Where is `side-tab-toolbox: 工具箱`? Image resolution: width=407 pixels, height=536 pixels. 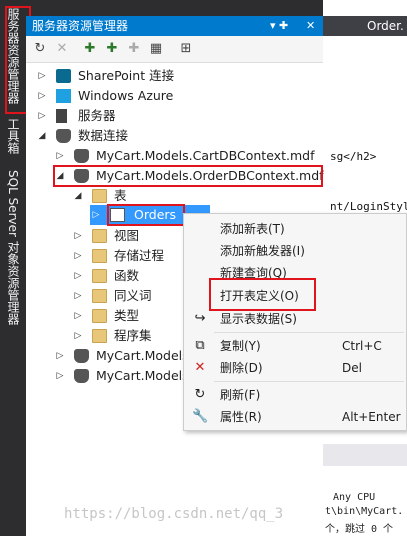 side-tab-toolbox: 工具箱 is located at coordinates (13, 136).